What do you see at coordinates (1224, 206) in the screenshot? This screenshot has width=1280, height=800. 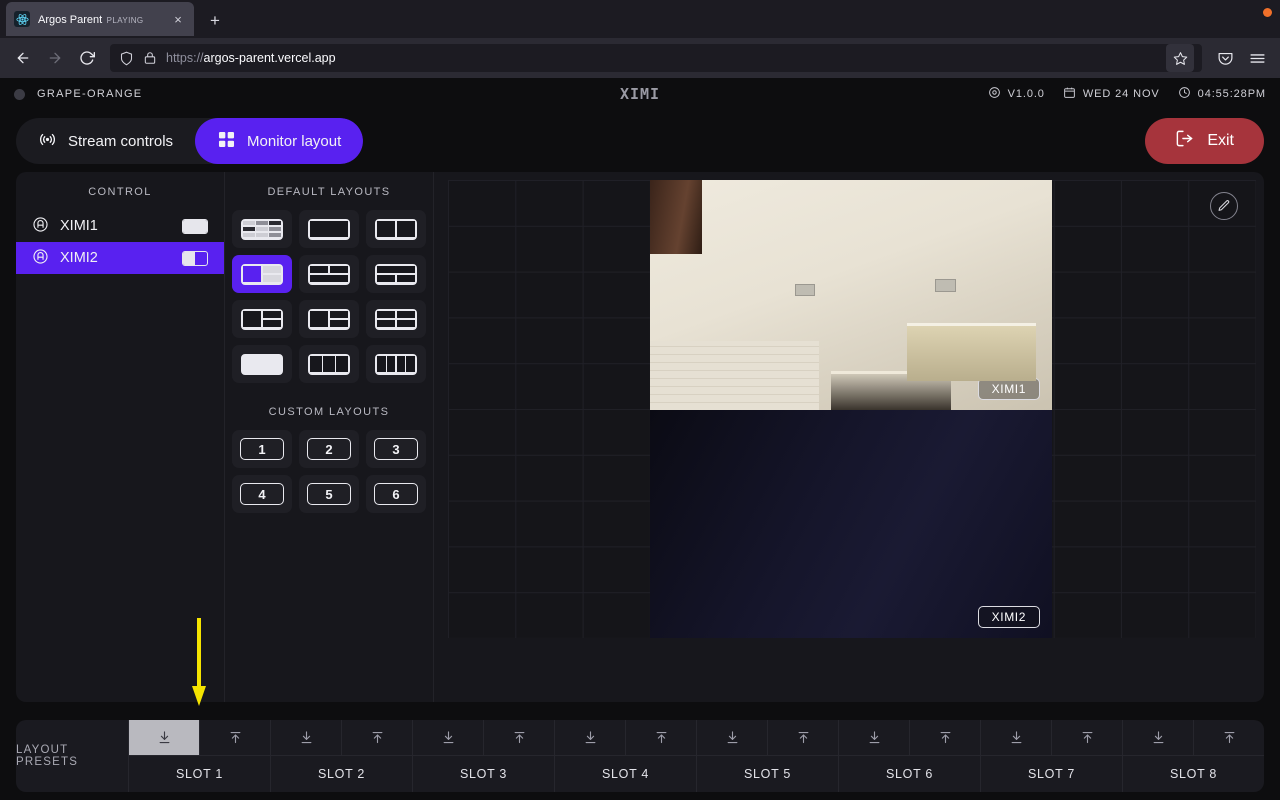 I see `pencil-icon` at bounding box center [1224, 206].